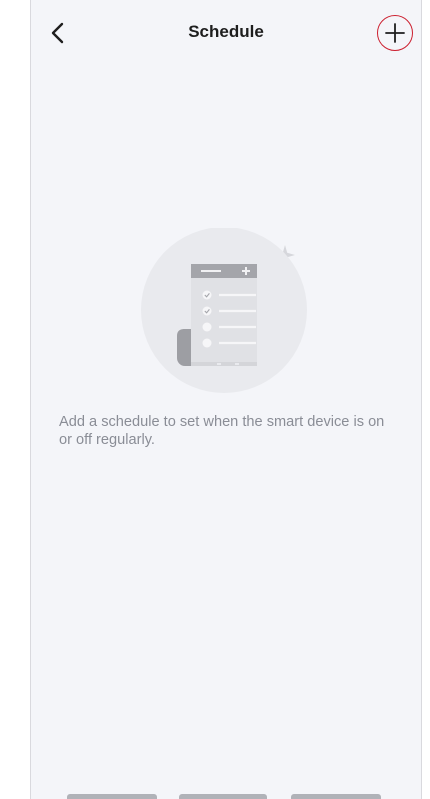 The height and width of the screenshot is (799, 430). I want to click on add-schedule-button, so click(395, 33).